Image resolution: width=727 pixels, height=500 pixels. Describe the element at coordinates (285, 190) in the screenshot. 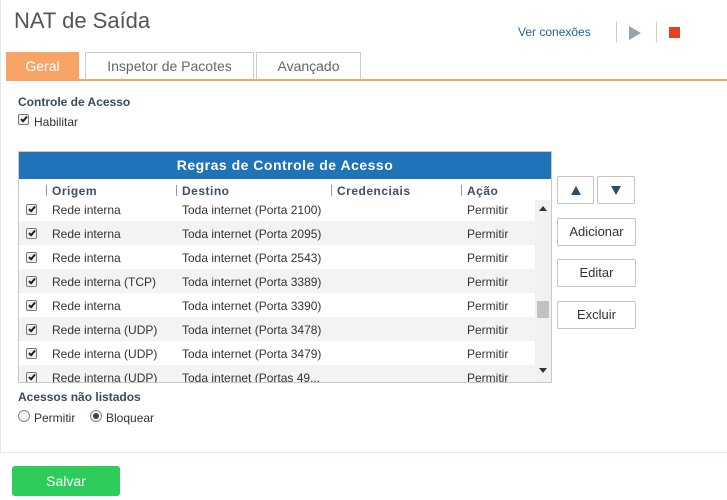

I see `grid-header: Origem Destino Credenciais Ação` at that location.